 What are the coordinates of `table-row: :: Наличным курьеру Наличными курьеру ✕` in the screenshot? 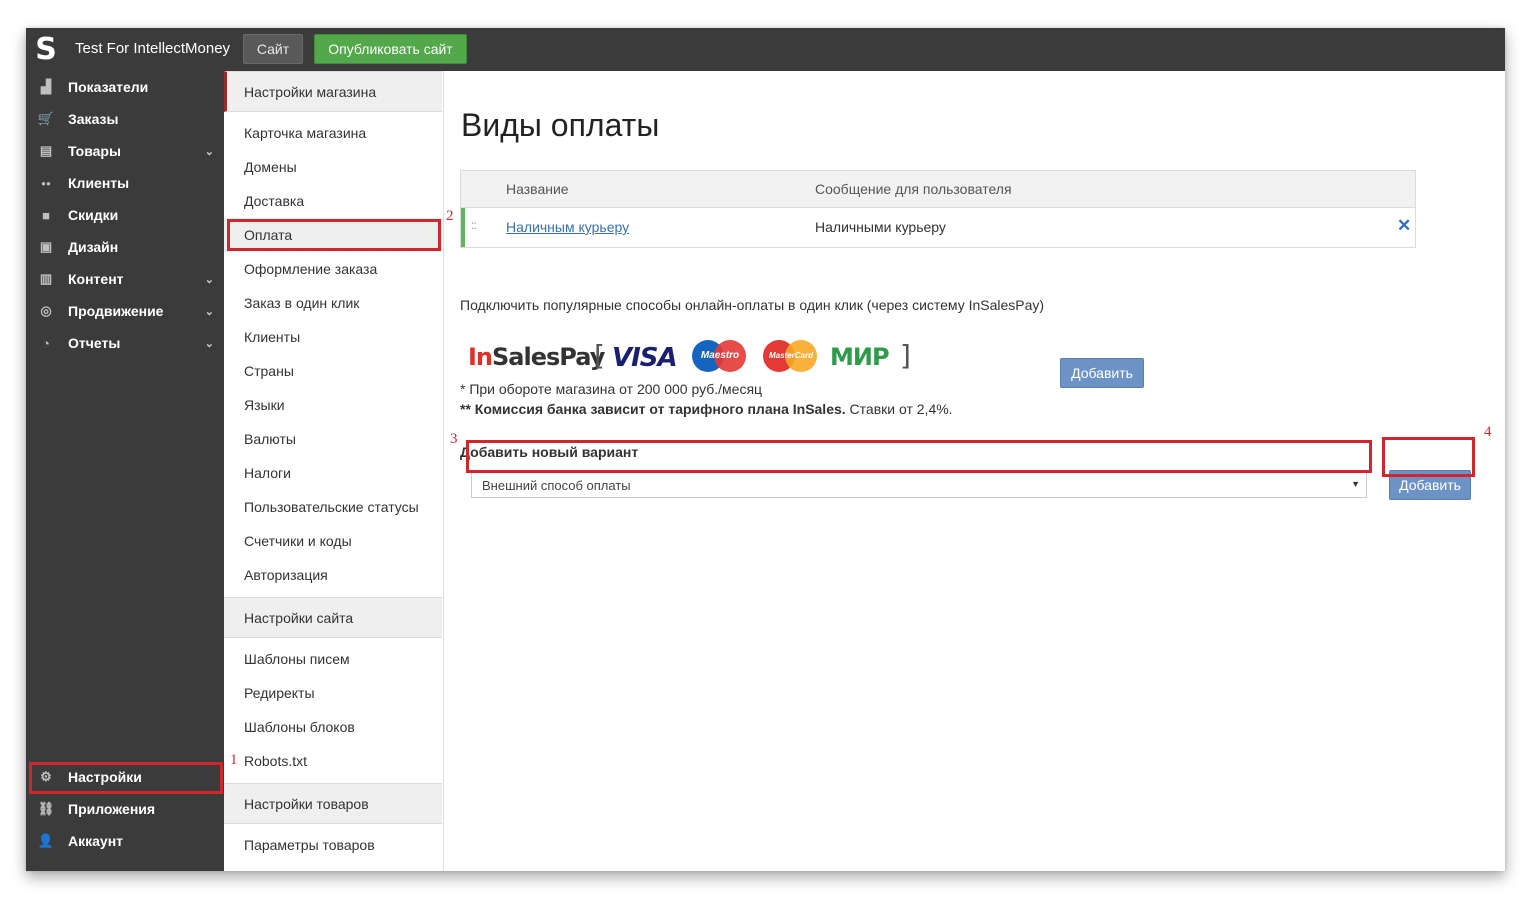 It's located at (938, 227).